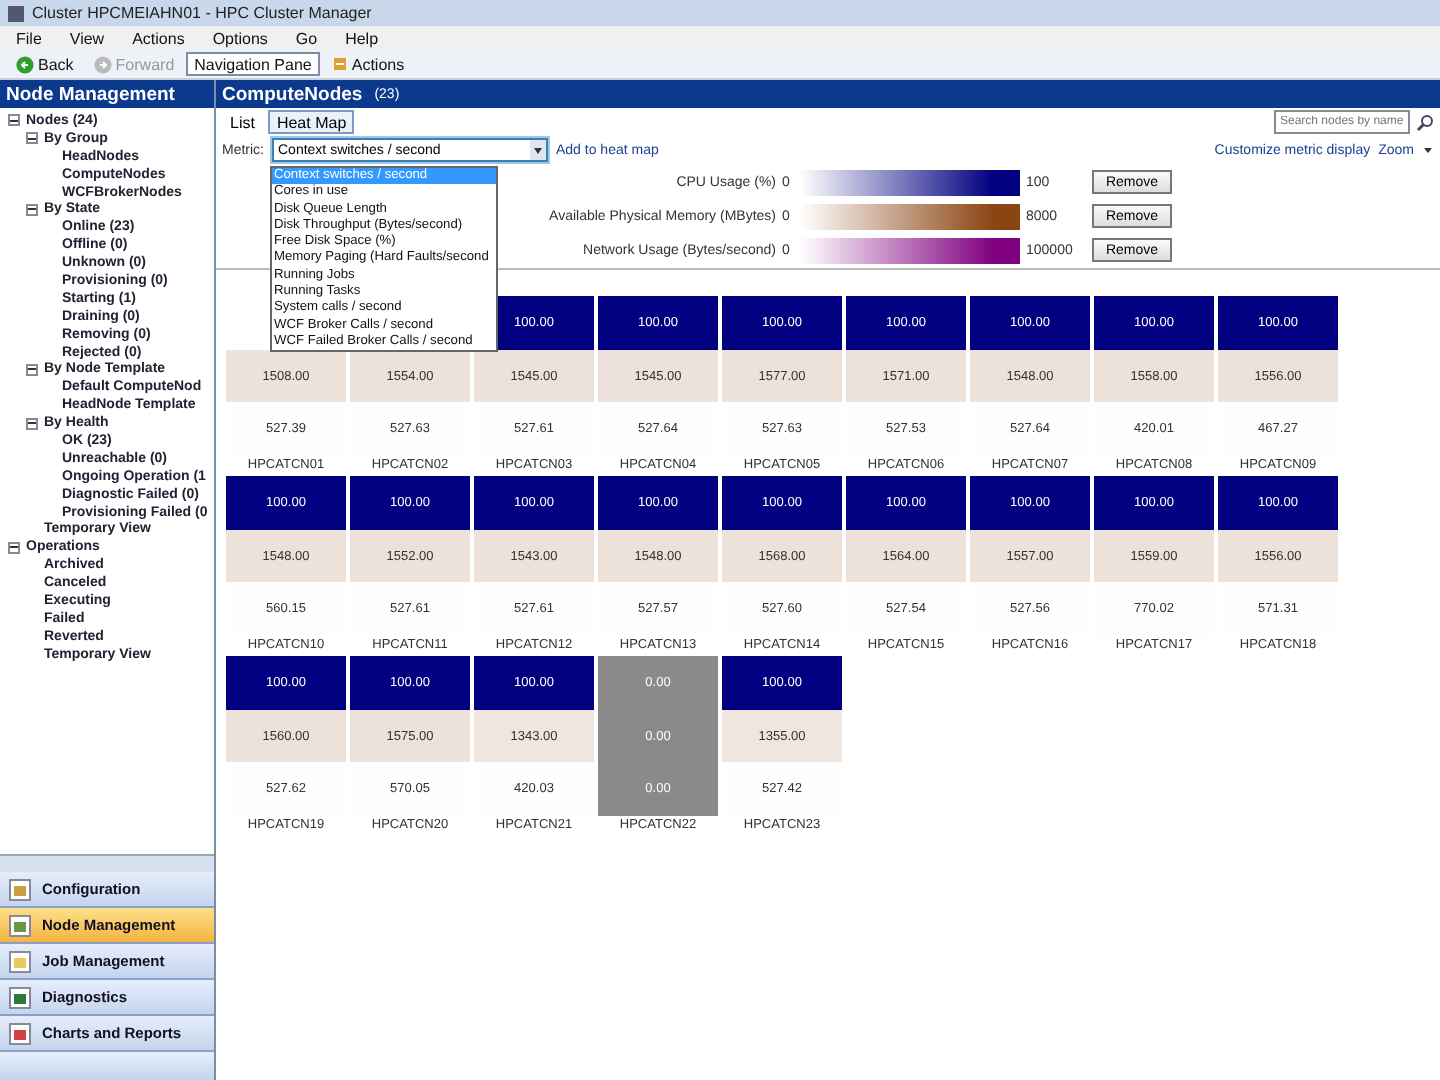 The width and height of the screenshot is (1440, 1080). I want to click on tools-icon, so click(20, 889).